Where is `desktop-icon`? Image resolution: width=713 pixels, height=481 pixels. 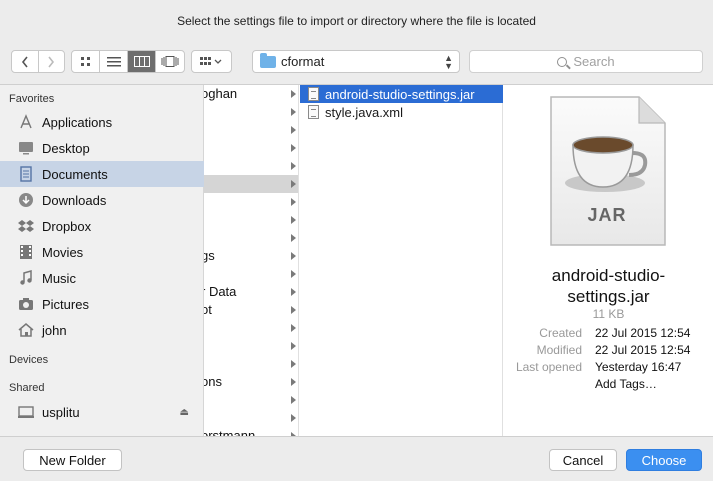
desktop-icon is located at coordinates (25, 148).